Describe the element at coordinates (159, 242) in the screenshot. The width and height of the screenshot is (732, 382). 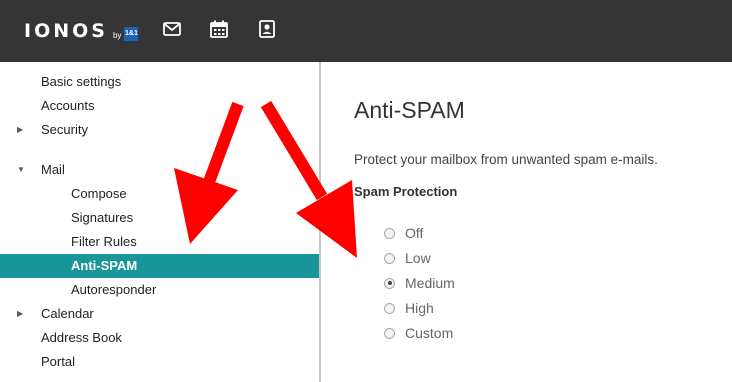
I see `sidebar-item-filter-rules: Filter Rules` at that location.